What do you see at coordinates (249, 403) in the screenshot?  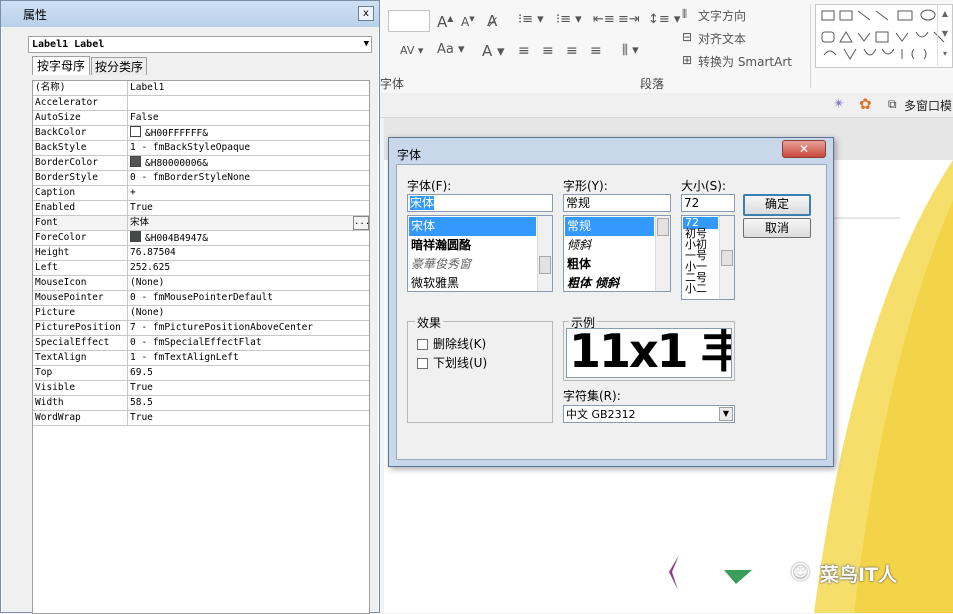 I see `property-value: 58.5` at bounding box center [249, 403].